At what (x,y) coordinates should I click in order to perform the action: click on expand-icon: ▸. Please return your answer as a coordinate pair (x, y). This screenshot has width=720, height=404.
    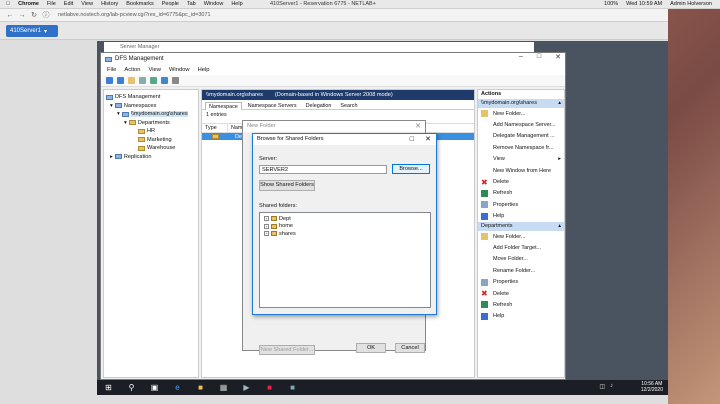
    Looking at the image, I should click on (111, 157).